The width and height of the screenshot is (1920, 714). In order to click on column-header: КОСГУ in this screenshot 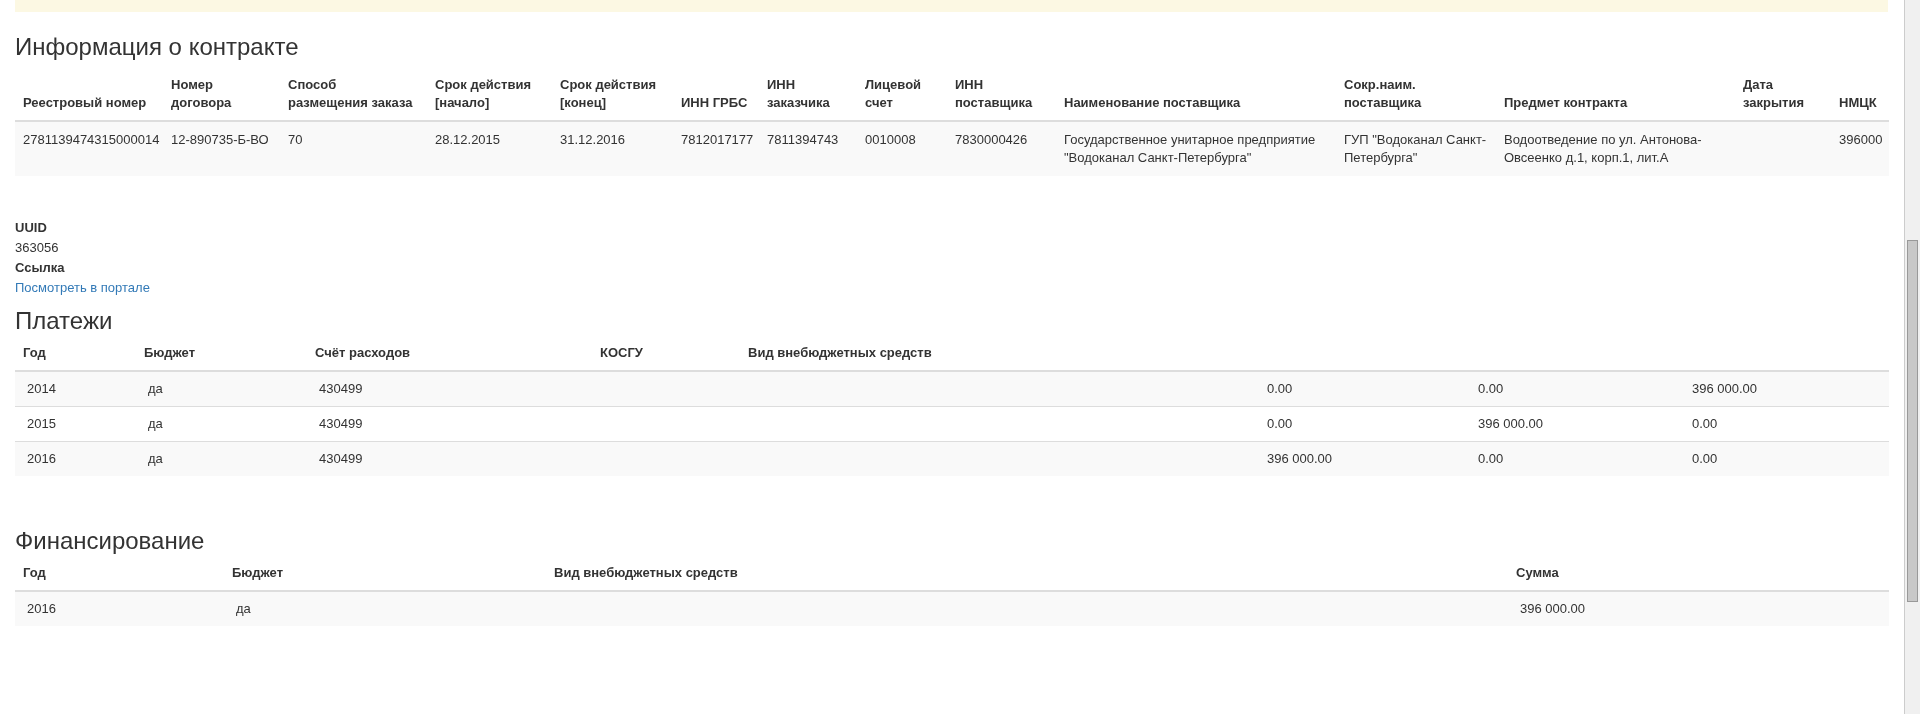, I will do `click(621, 352)`.